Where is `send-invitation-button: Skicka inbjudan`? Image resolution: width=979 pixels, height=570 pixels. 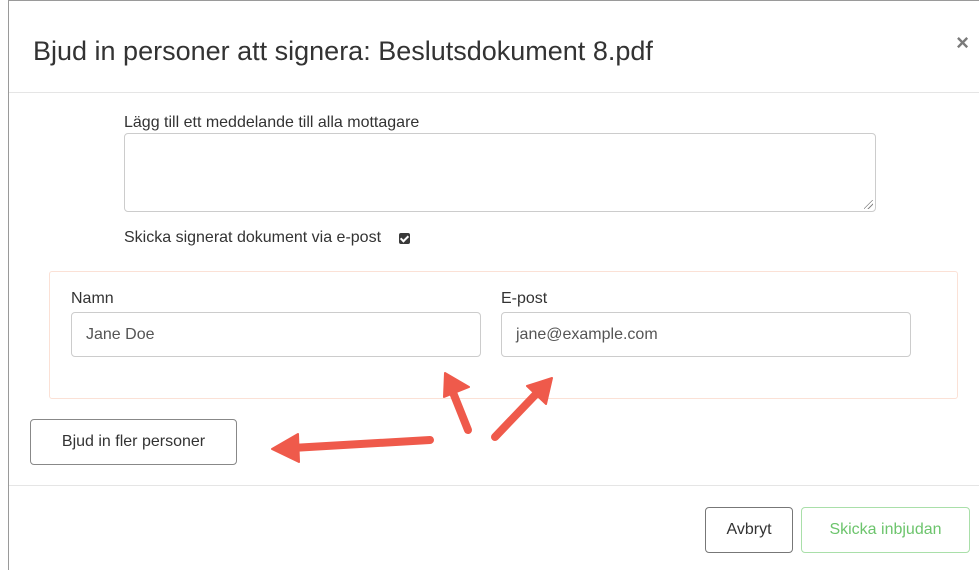 send-invitation-button: Skicka inbjudan is located at coordinates (885, 530).